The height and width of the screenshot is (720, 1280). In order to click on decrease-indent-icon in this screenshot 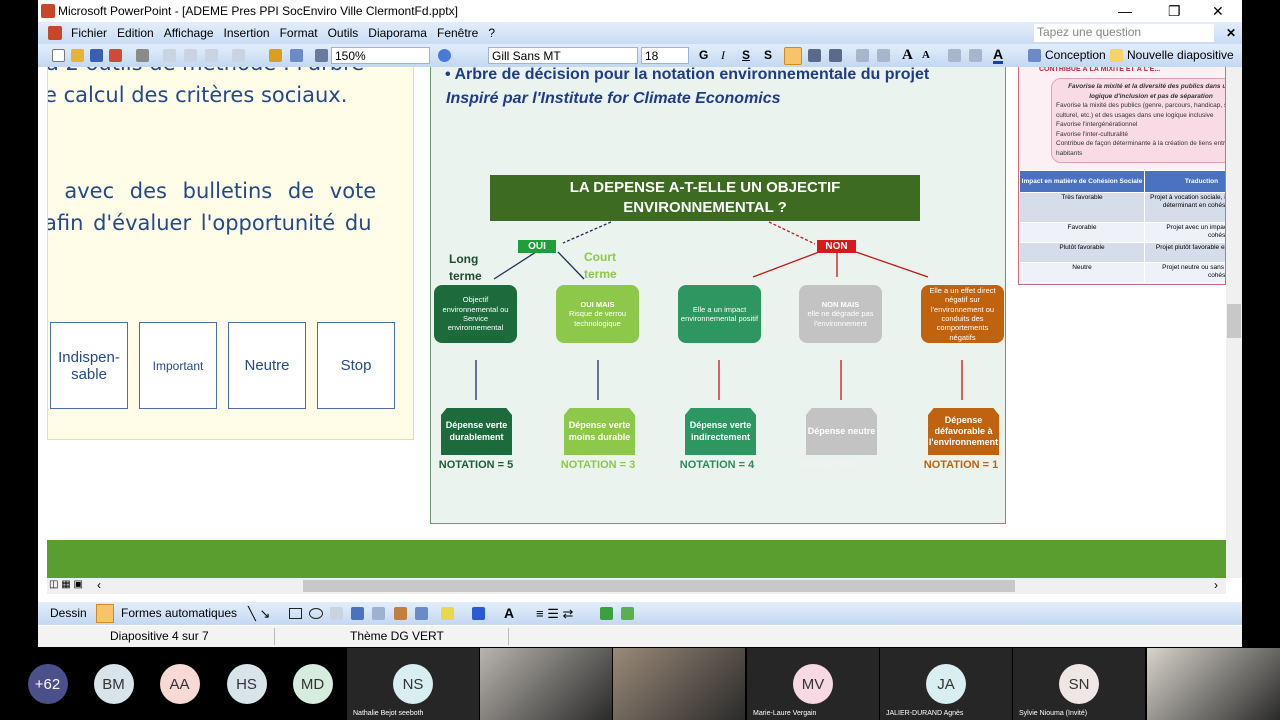, I will do `click(954, 55)`.